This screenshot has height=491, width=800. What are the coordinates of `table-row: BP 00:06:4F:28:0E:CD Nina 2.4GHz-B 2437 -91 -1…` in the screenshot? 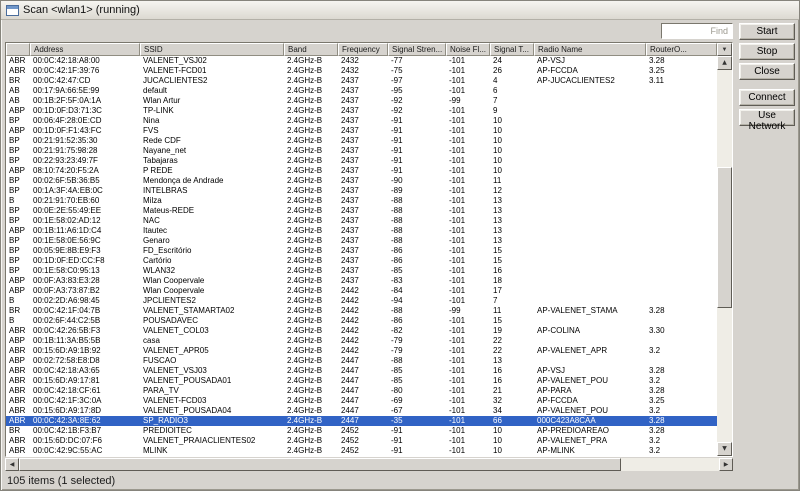 It's located at (361, 121).